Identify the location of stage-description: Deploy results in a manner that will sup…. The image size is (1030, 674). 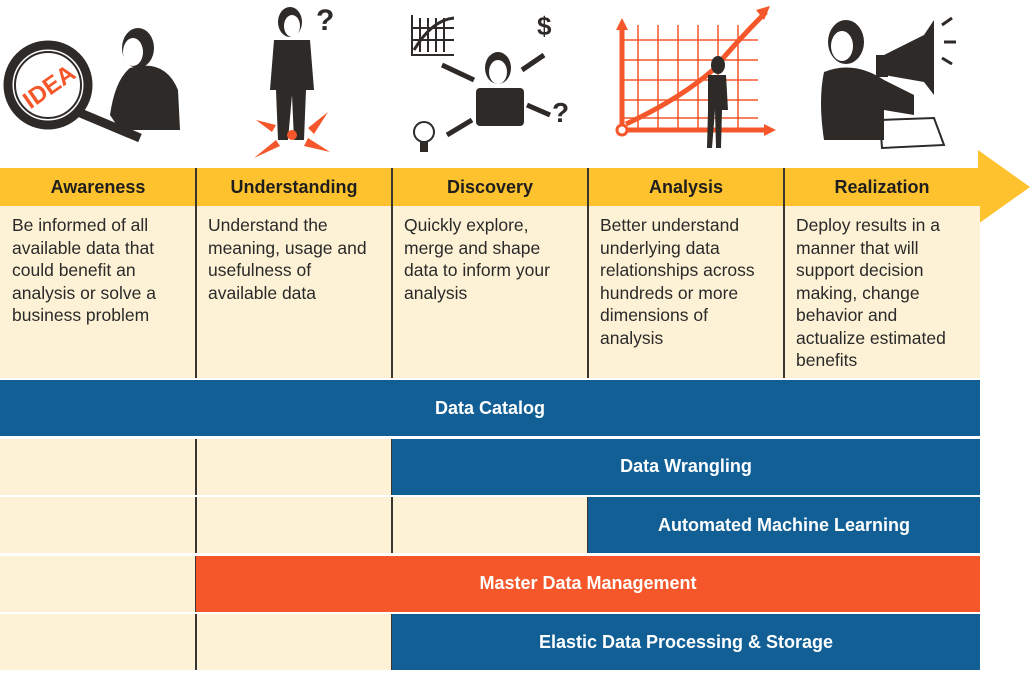
(871, 292).